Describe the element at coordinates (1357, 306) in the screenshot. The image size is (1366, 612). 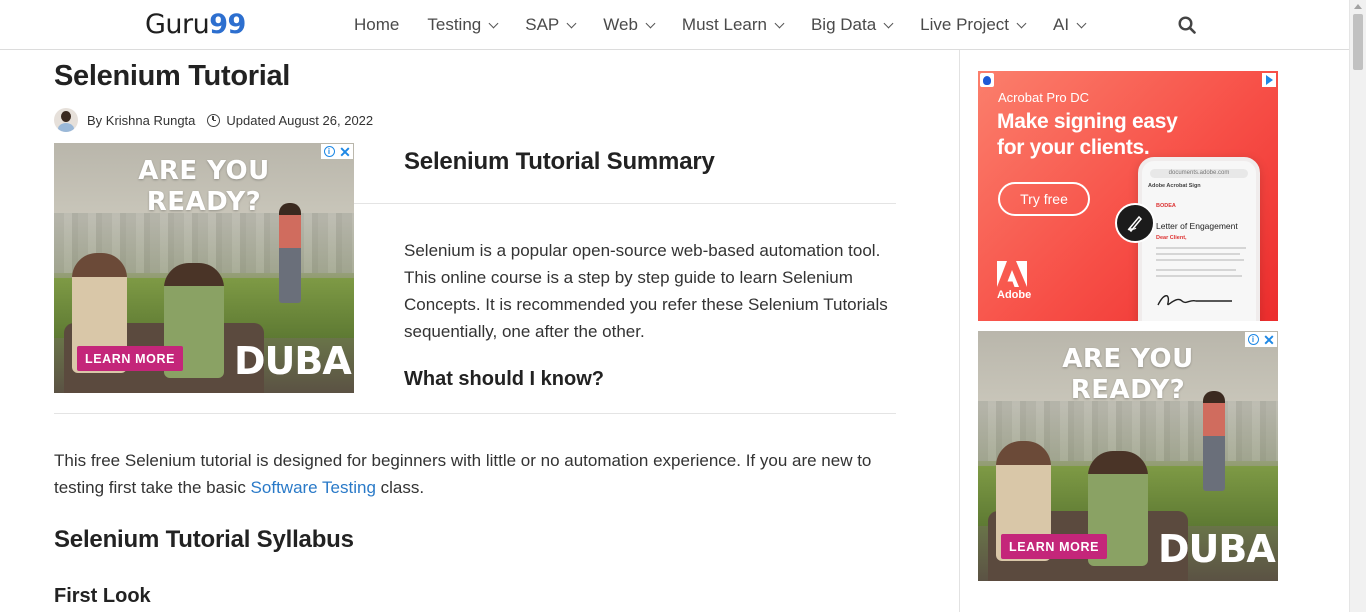
I see `page-scrollbar` at that location.